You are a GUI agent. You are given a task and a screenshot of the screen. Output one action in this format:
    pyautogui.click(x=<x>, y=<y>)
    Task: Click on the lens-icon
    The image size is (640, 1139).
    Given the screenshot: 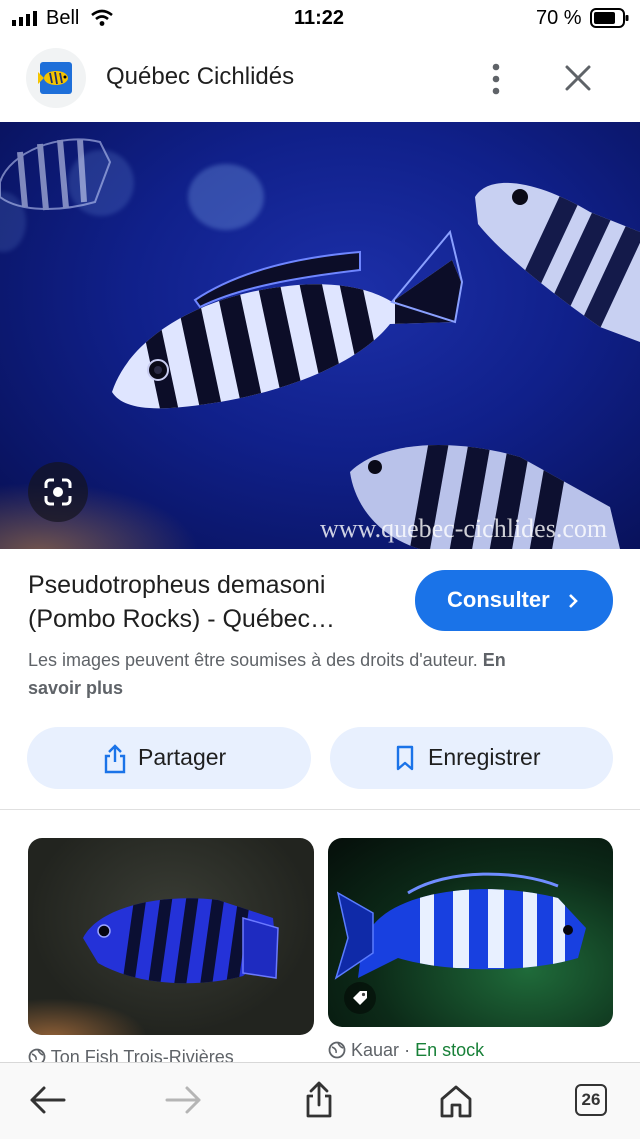 What is the action you would take?
    pyautogui.click(x=58, y=492)
    